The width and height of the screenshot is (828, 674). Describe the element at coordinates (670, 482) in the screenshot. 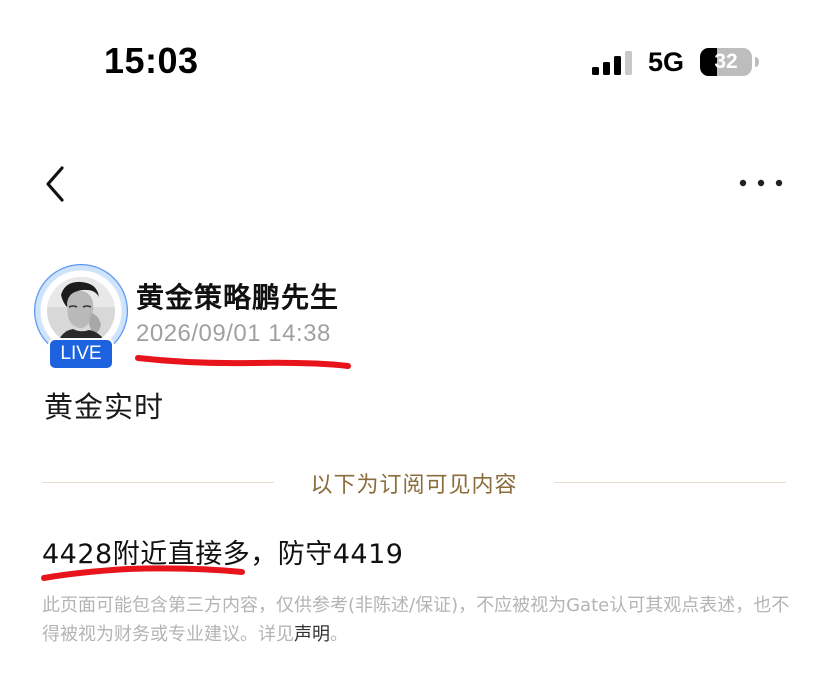

I see `divider-right` at that location.